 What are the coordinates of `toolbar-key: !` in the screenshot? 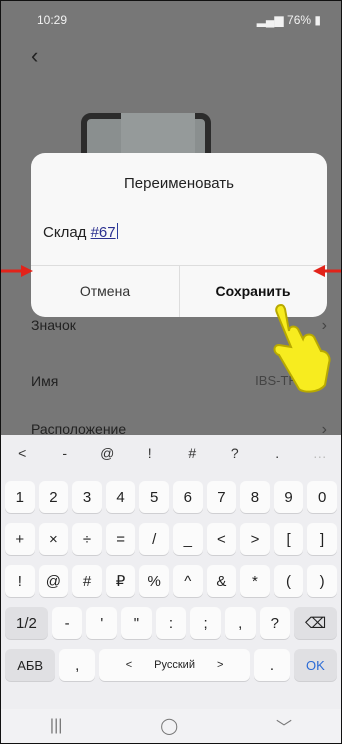 It's located at (150, 453).